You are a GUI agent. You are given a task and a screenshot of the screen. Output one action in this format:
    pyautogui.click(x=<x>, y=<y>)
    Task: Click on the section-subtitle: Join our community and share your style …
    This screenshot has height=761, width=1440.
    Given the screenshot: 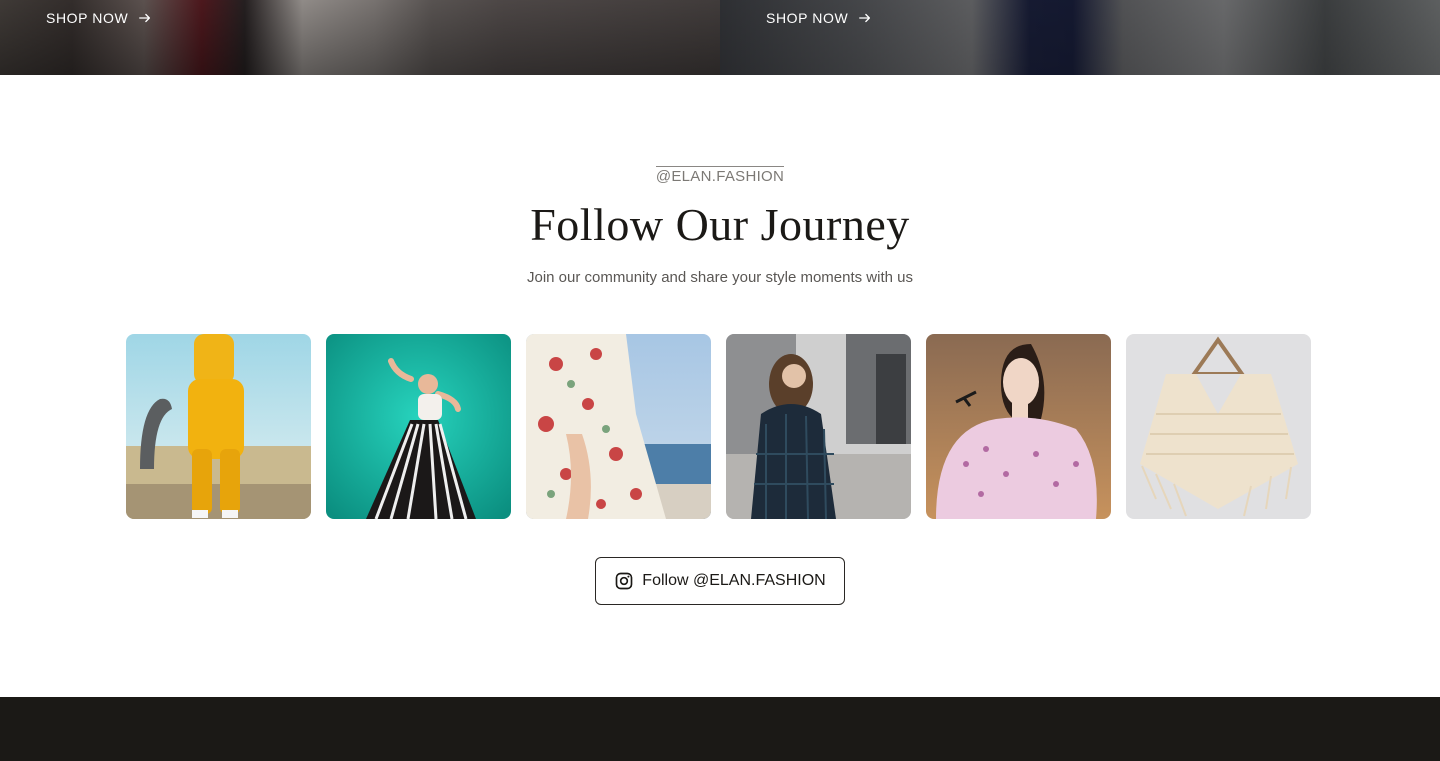 What is the action you would take?
    pyautogui.click(x=720, y=277)
    